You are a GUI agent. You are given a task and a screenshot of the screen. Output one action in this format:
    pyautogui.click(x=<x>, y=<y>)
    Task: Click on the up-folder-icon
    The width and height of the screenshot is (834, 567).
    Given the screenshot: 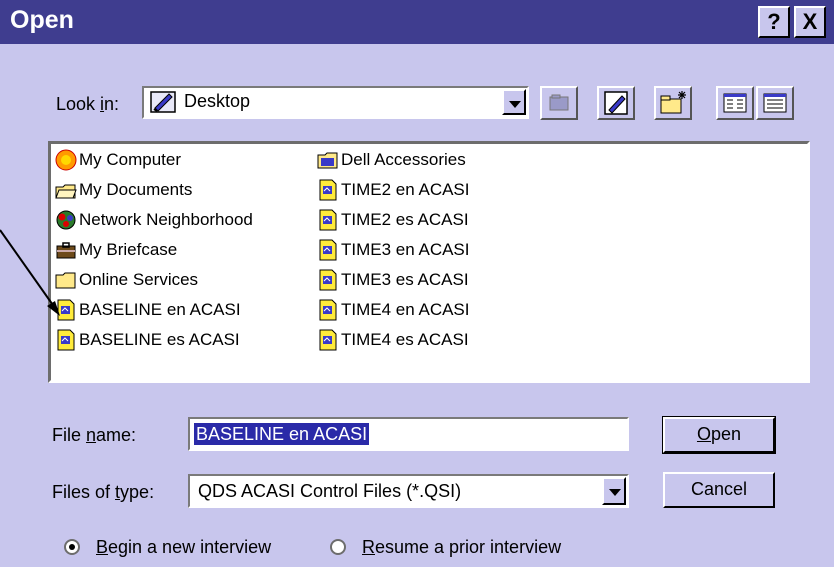 What is the action you would take?
    pyautogui.click(x=559, y=102)
    